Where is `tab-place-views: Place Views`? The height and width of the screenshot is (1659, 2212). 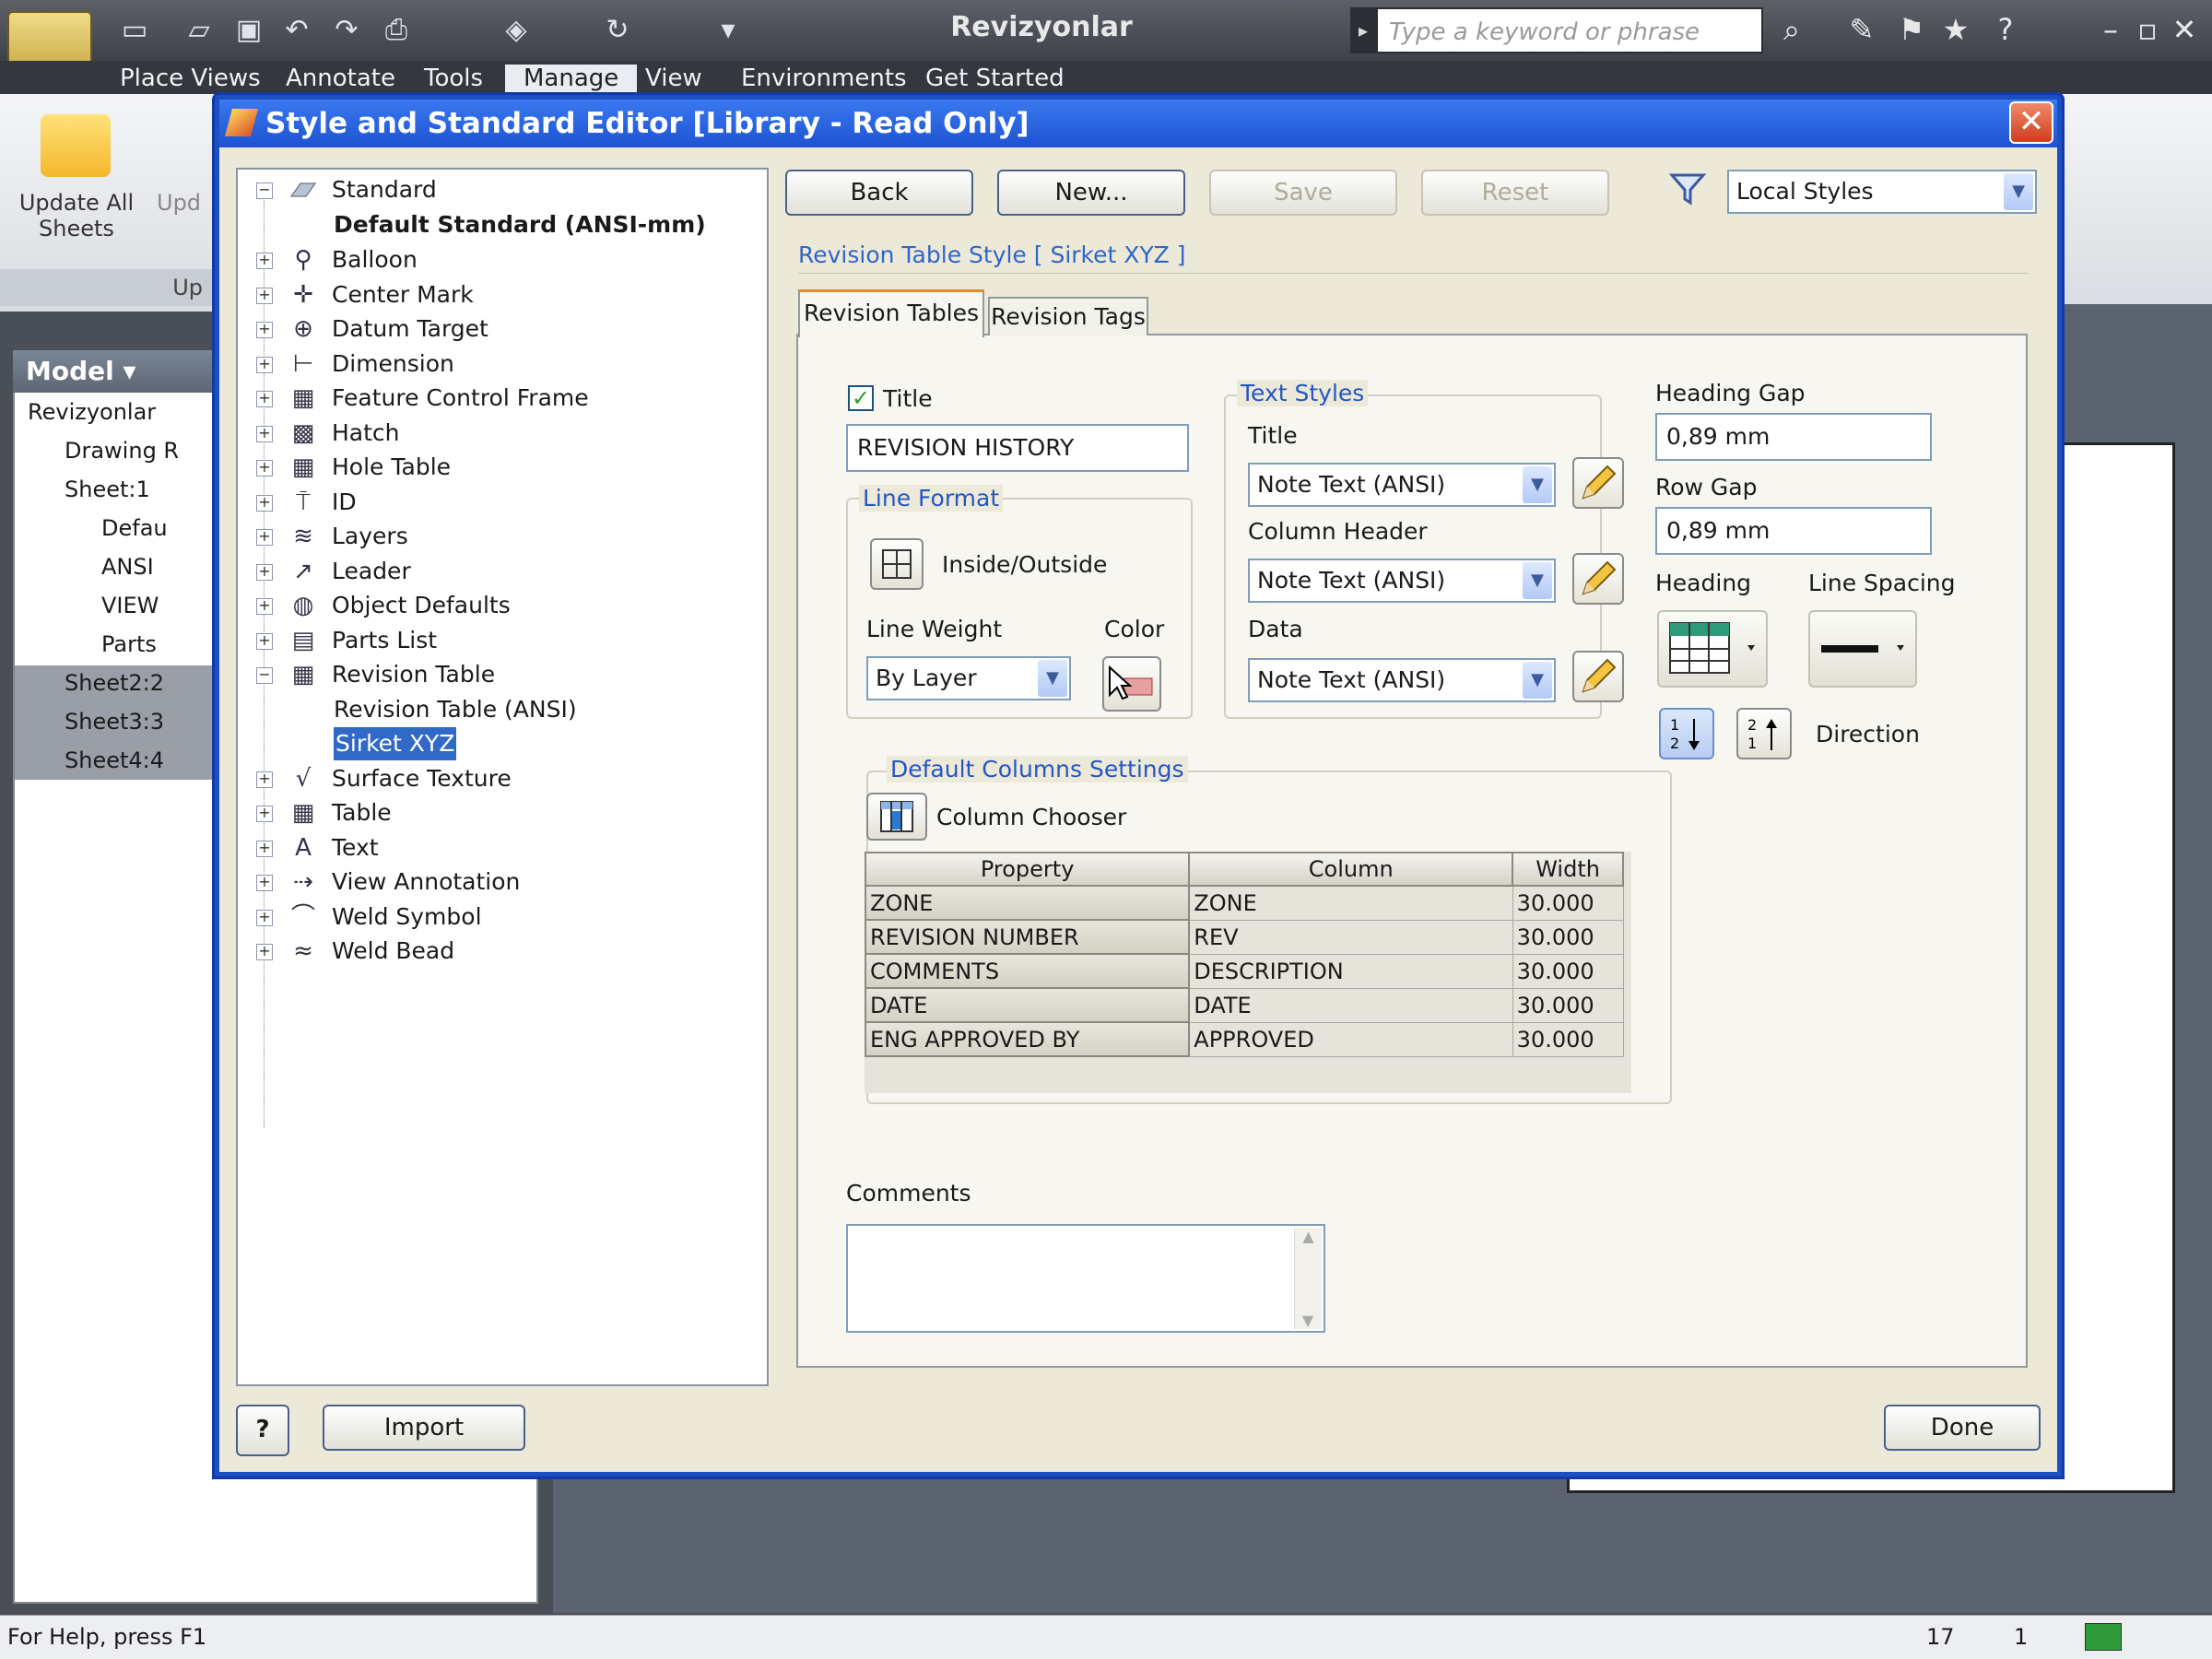 tab-place-views: Place Views is located at coordinates (190, 78).